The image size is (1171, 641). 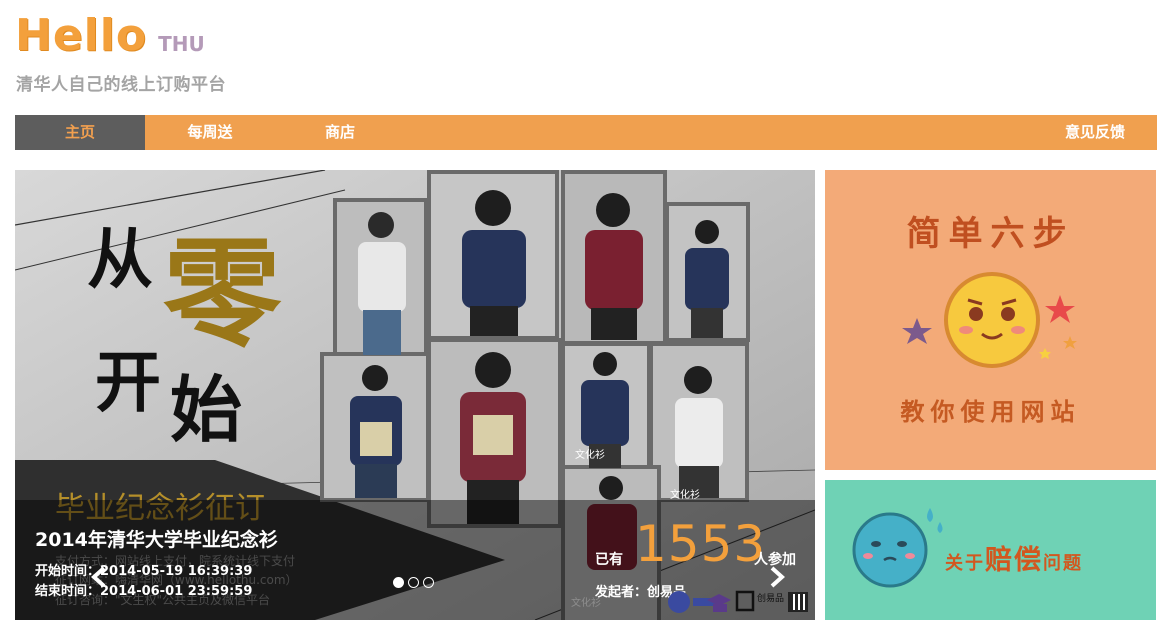 What do you see at coordinates (80, 132) in the screenshot?
I see `nav-home: 主页` at bounding box center [80, 132].